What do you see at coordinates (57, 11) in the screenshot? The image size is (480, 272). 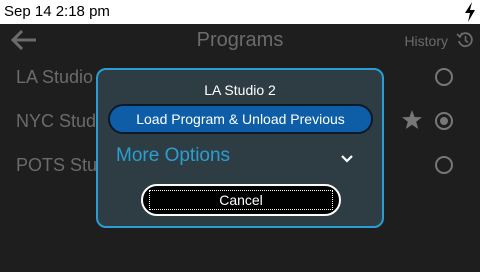 I see `status-time: Sep 14 2:18 pm` at bounding box center [57, 11].